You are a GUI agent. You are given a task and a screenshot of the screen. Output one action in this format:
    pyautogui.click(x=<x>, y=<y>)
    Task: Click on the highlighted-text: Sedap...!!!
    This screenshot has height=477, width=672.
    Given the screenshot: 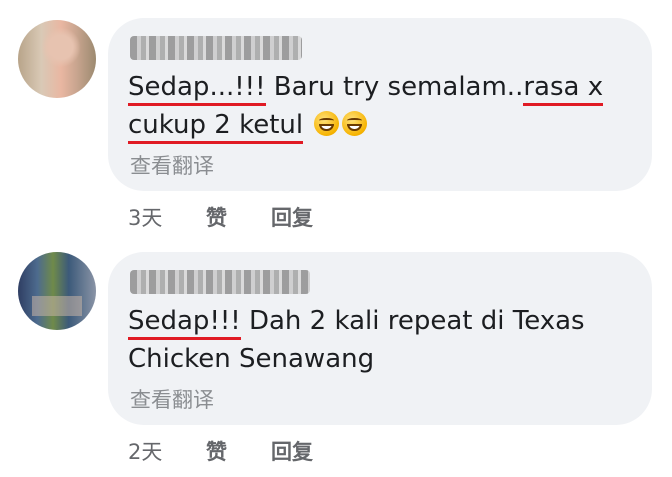 What is the action you would take?
    pyautogui.click(x=197, y=89)
    